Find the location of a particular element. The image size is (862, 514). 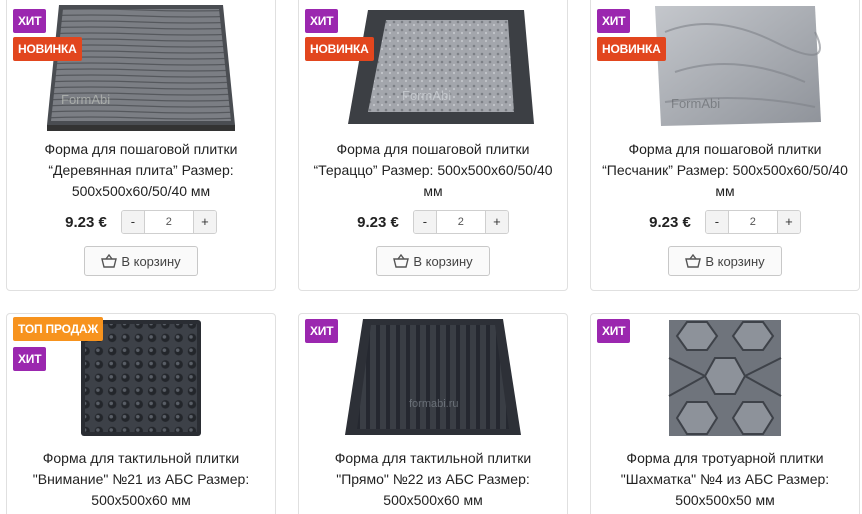

tactile-tile-straight-image: formabi.ru is located at coordinates (433, 377).